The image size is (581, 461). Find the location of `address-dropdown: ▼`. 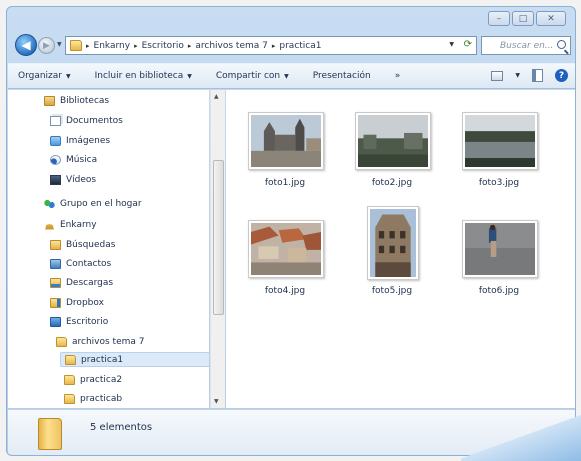

address-dropdown: ▼ is located at coordinates (451, 44).